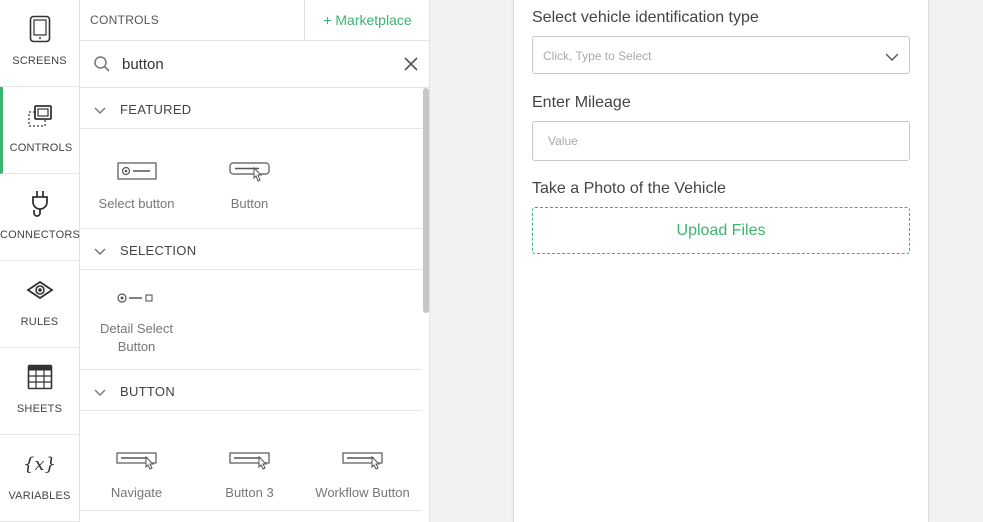  What do you see at coordinates (39, 29) in the screenshot?
I see `tablet-icon` at bounding box center [39, 29].